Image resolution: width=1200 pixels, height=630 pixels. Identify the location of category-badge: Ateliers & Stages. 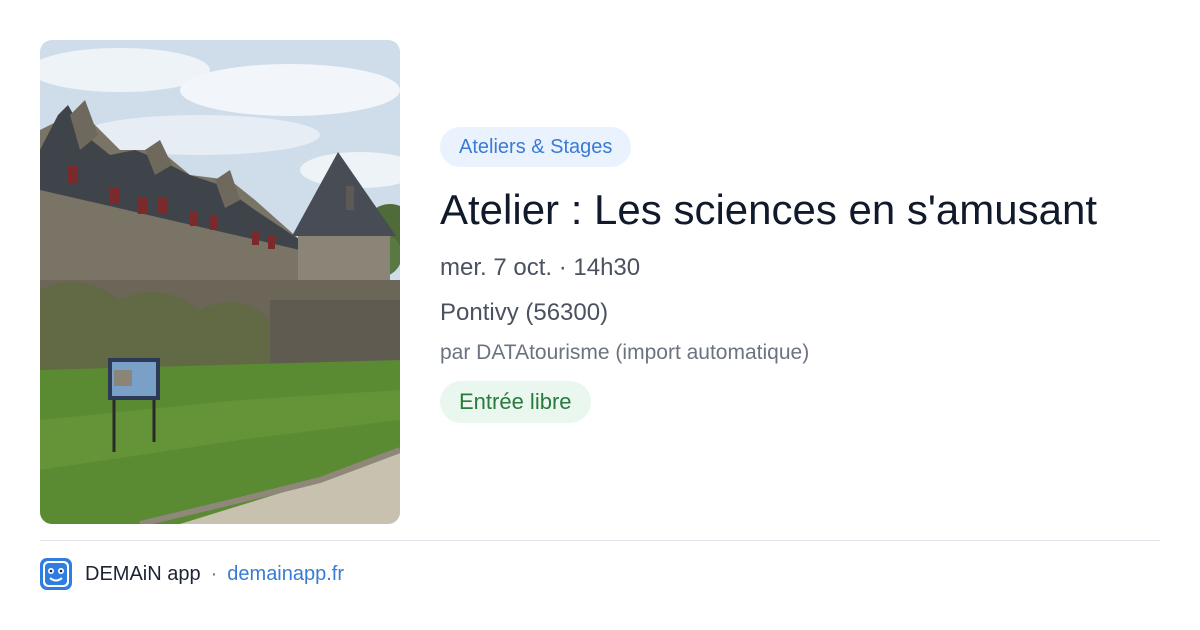
(536, 147).